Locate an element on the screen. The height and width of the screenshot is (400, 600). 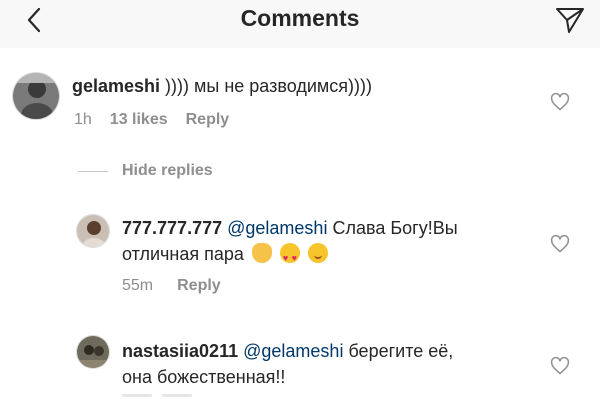
reply-username: 777.777.777 is located at coordinates (172, 228).